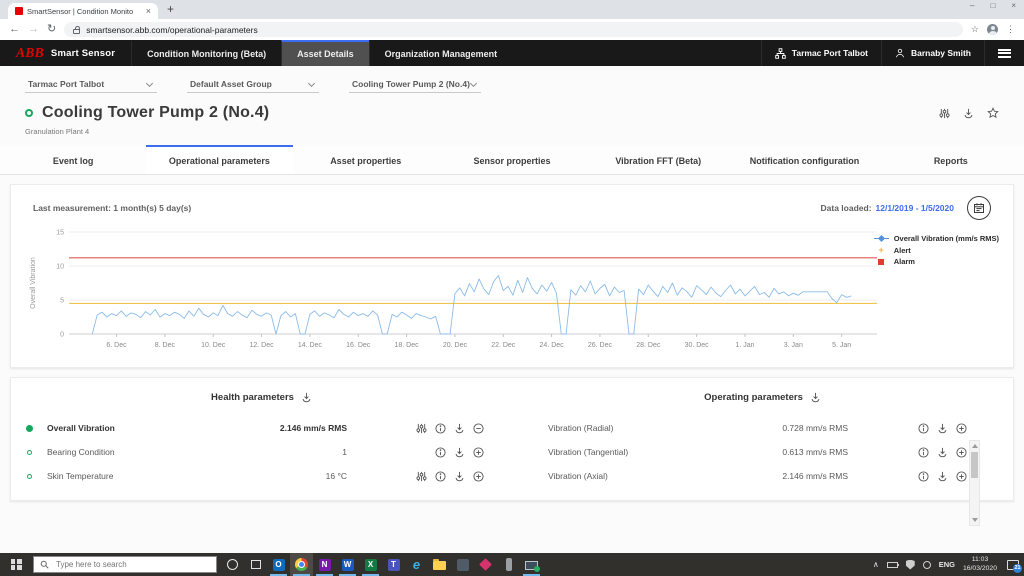 This screenshot has width=1024, height=576. What do you see at coordinates (301, 564) in the screenshot?
I see `taskbar-chrome-icon` at bounding box center [301, 564].